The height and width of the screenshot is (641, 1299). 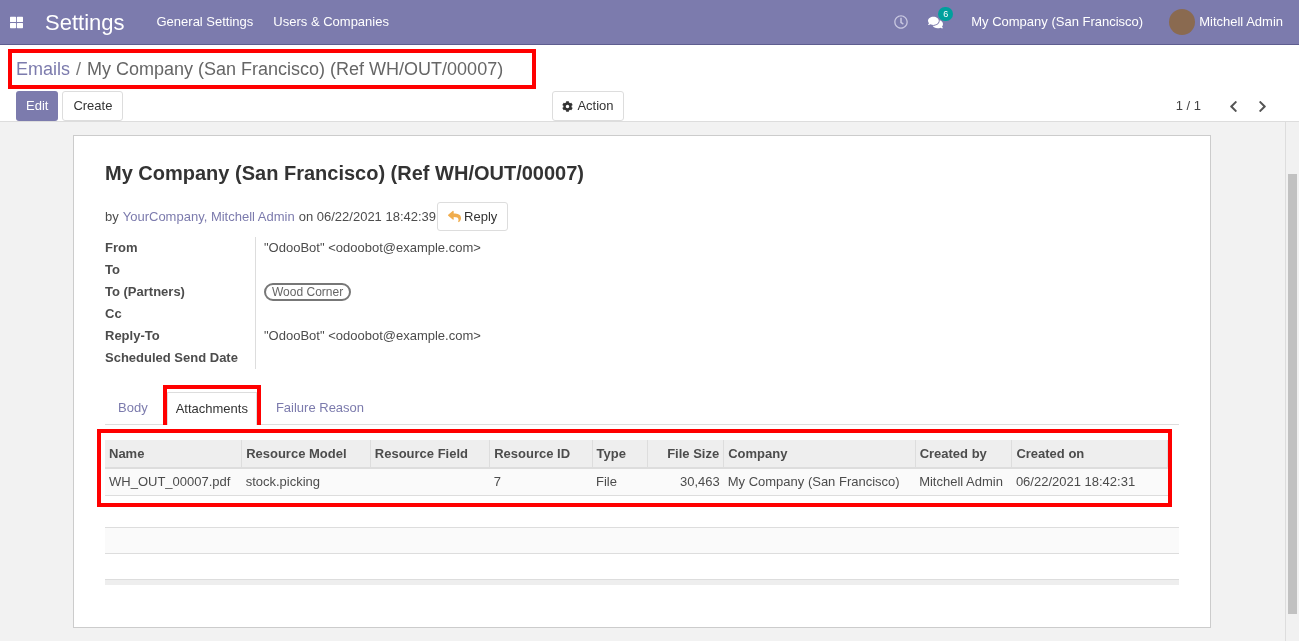 I want to click on by-label: by, so click(x=112, y=216).